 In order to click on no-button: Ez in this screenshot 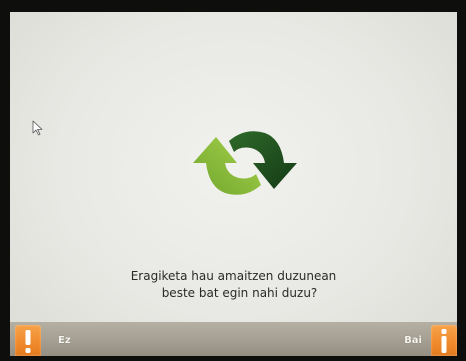, I will do `click(43, 340)`.